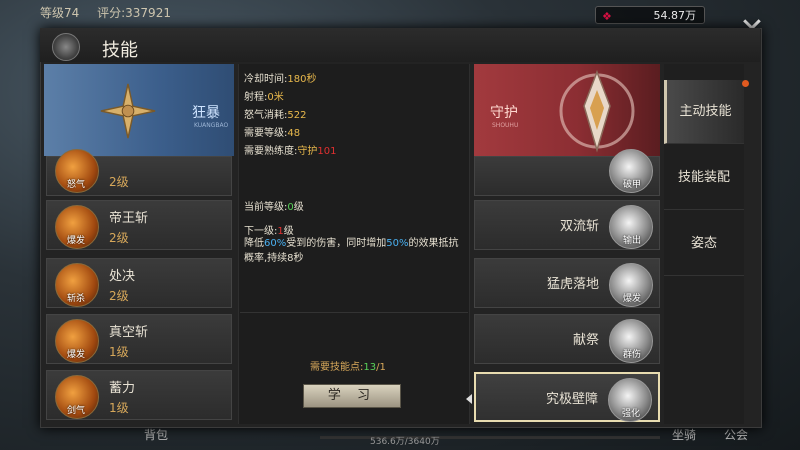 The width and height of the screenshot is (800, 450). Describe the element at coordinates (704, 178) in the screenshot. I see `tab-skill-equip: 技能装配` at that location.